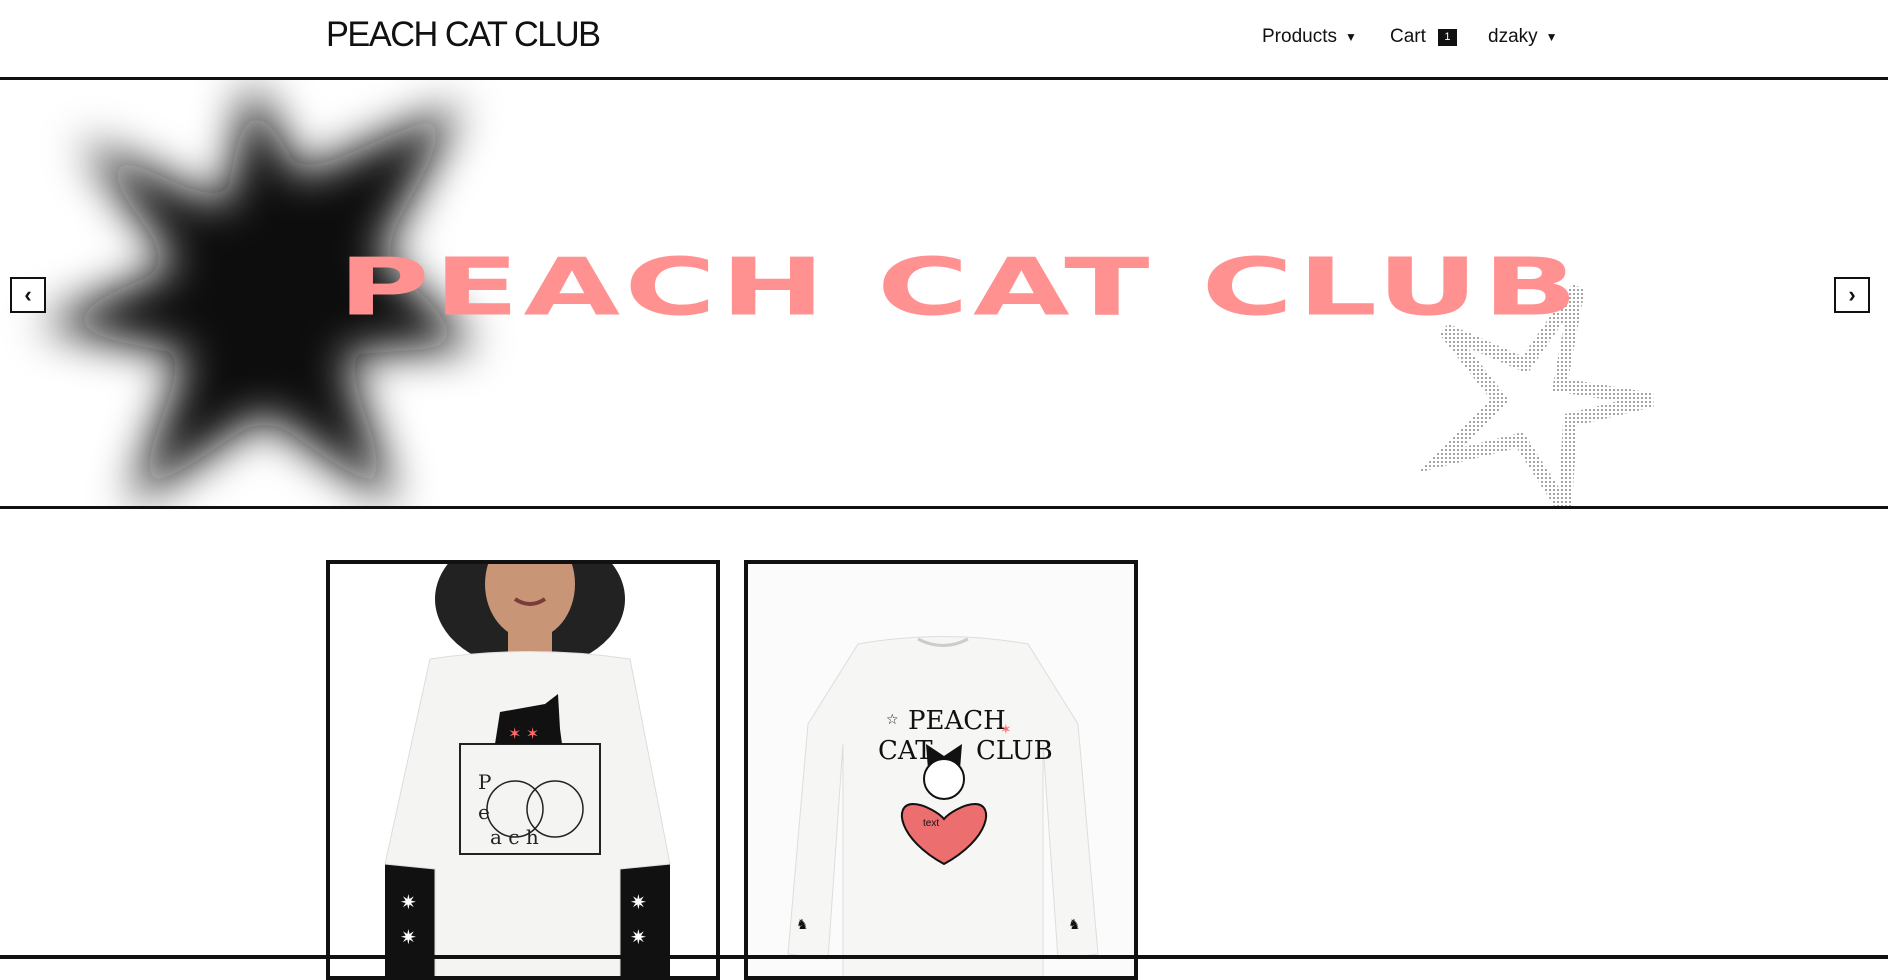 Image resolution: width=1888 pixels, height=980 pixels. I want to click on product-card: PEACH CAT CLUB ☆ ✶ text ♞ ♞, so click(941, 770).